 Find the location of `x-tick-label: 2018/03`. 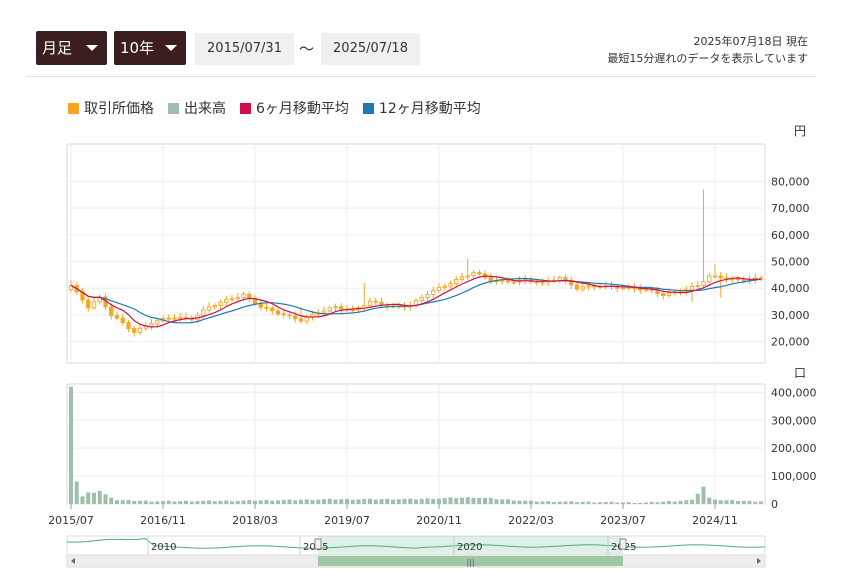

x-tick-label: 2018/03 is located at coordinates (255, 520).